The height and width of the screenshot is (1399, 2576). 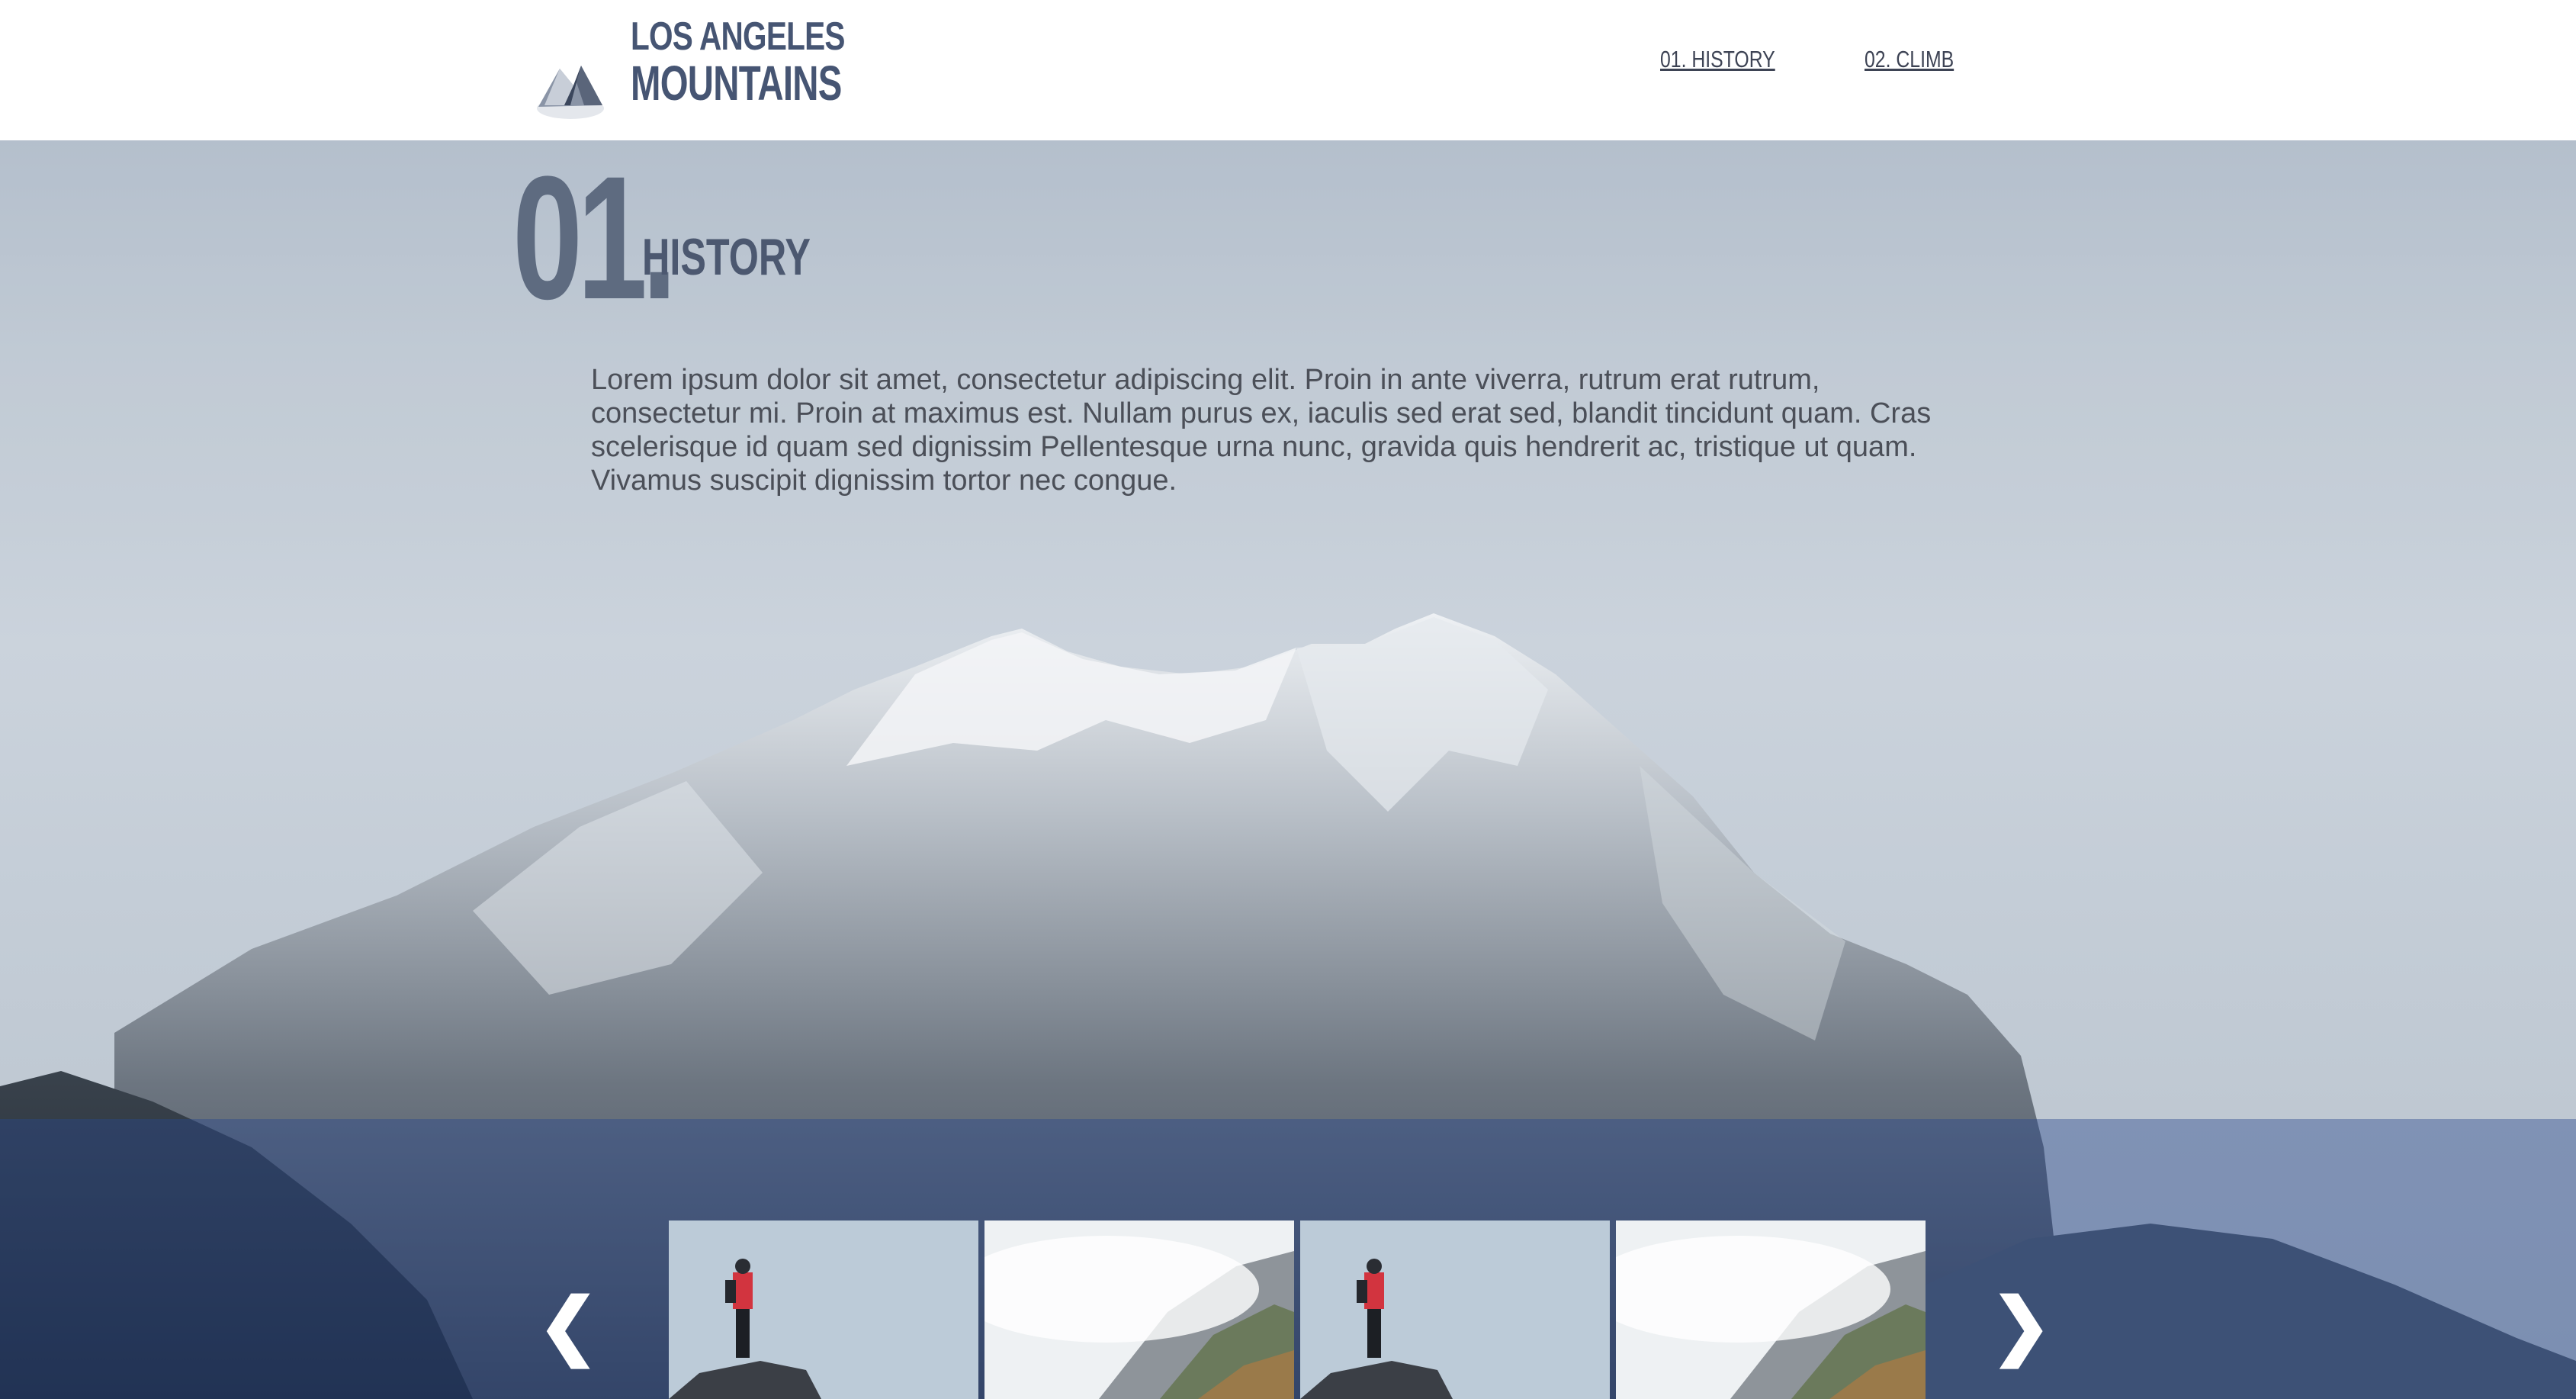 I want to click on nav-link-history: 01. HISTORY, so click(x=1718, y=59).